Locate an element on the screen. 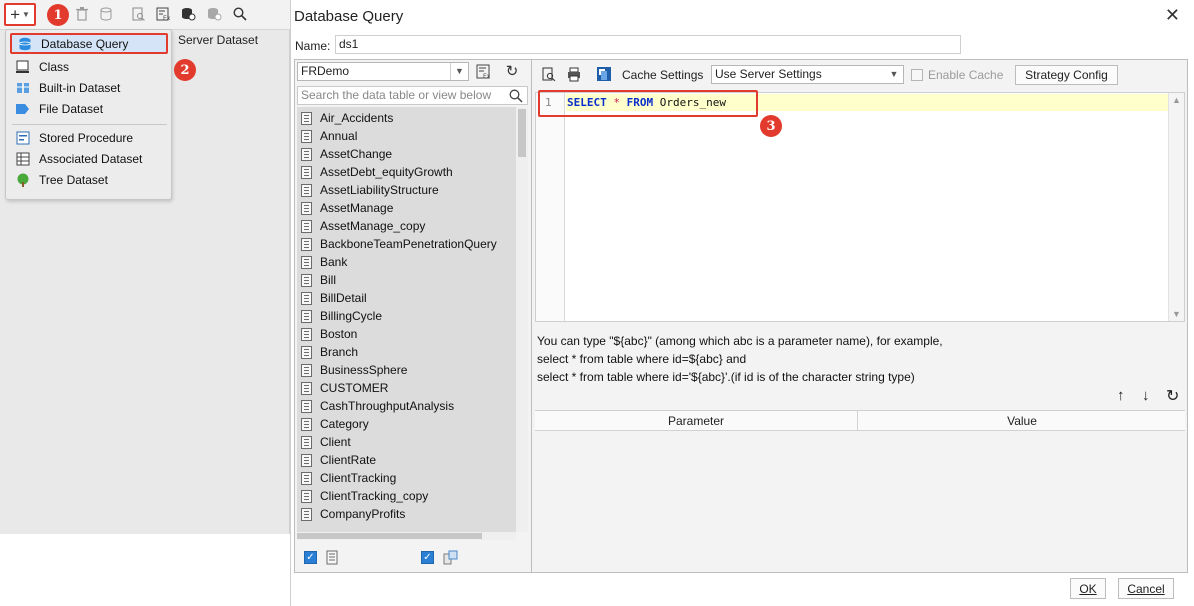 This screenshot has height=606, width=1194. table-name: BackboneTeamPenetrationQuery is located at coordinates (408, 244).